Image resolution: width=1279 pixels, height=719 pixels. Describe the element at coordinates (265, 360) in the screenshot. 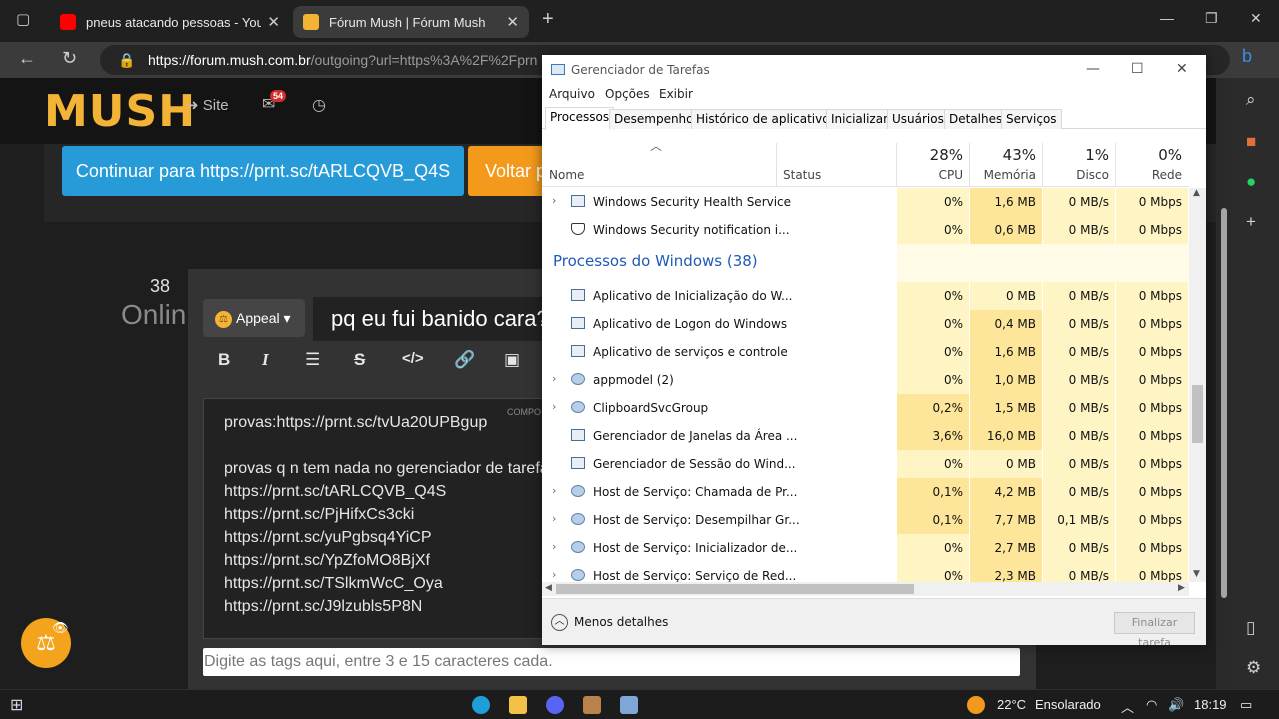

I see `italic-icon: I` at that location.